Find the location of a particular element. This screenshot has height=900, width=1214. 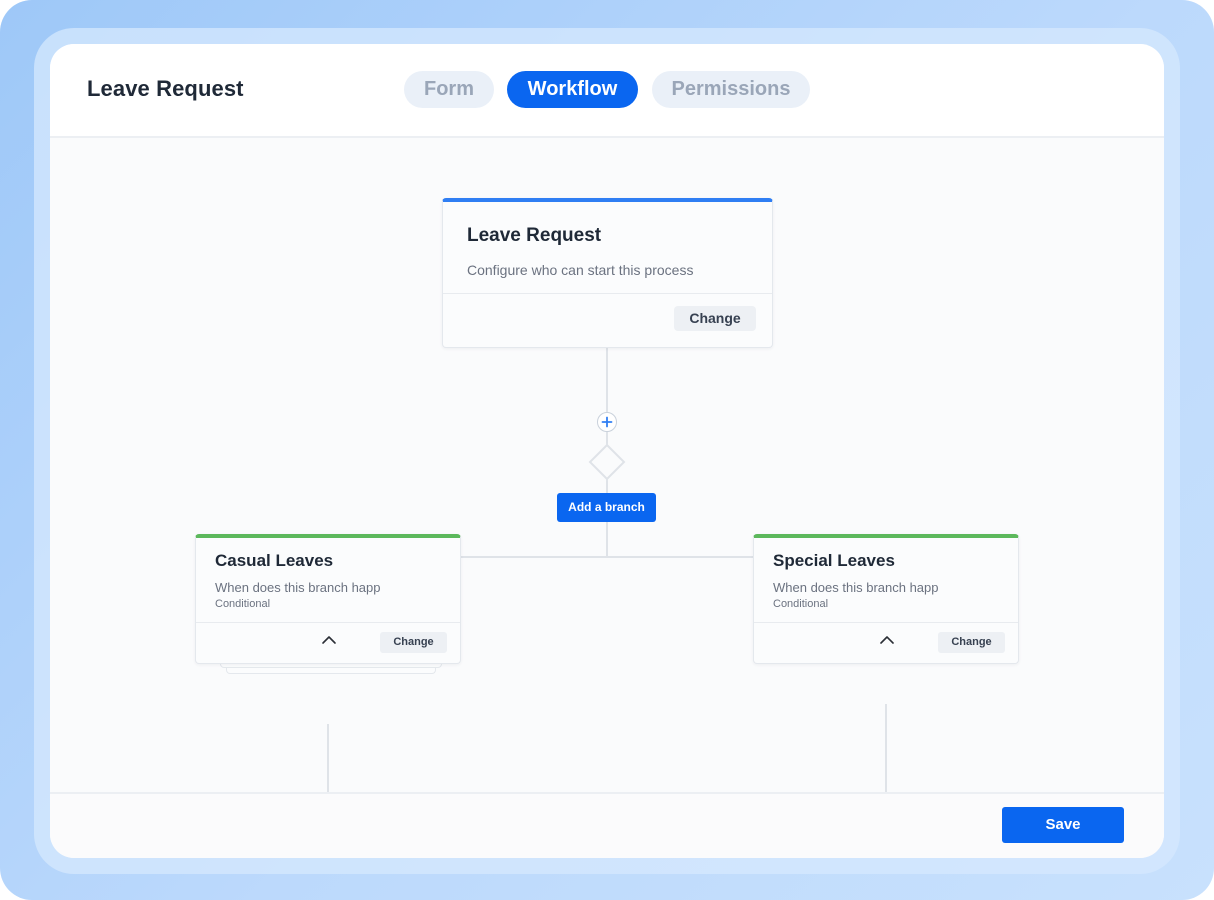

tab-permissions: Permissions is located at coordinates (731, 89).